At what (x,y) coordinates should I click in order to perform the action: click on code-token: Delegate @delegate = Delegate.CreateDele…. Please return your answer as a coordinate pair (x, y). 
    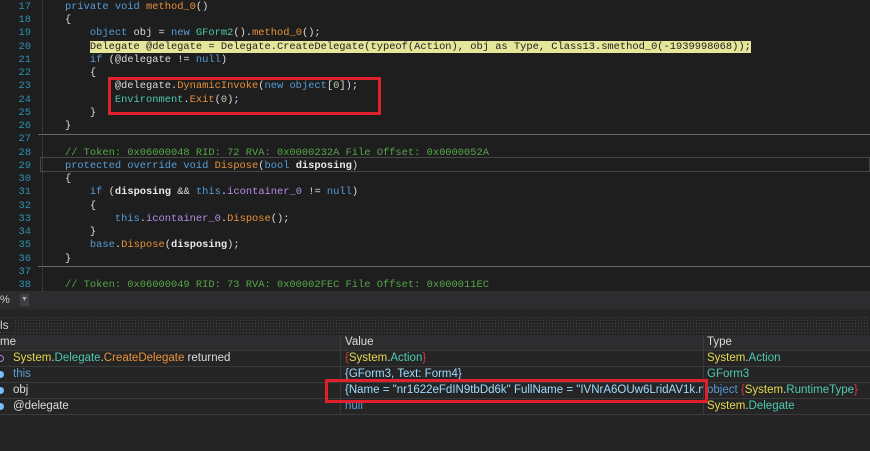
    Looking at the image, I should click on (420, 46).